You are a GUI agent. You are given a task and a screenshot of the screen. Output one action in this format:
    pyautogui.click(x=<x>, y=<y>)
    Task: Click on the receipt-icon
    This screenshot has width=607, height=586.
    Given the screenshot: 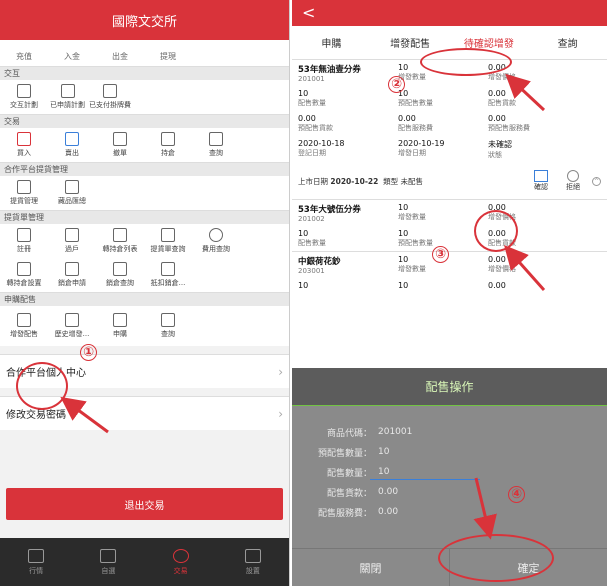 What is the action you would take?
    pyautogui.click(x=110, y=91)
    